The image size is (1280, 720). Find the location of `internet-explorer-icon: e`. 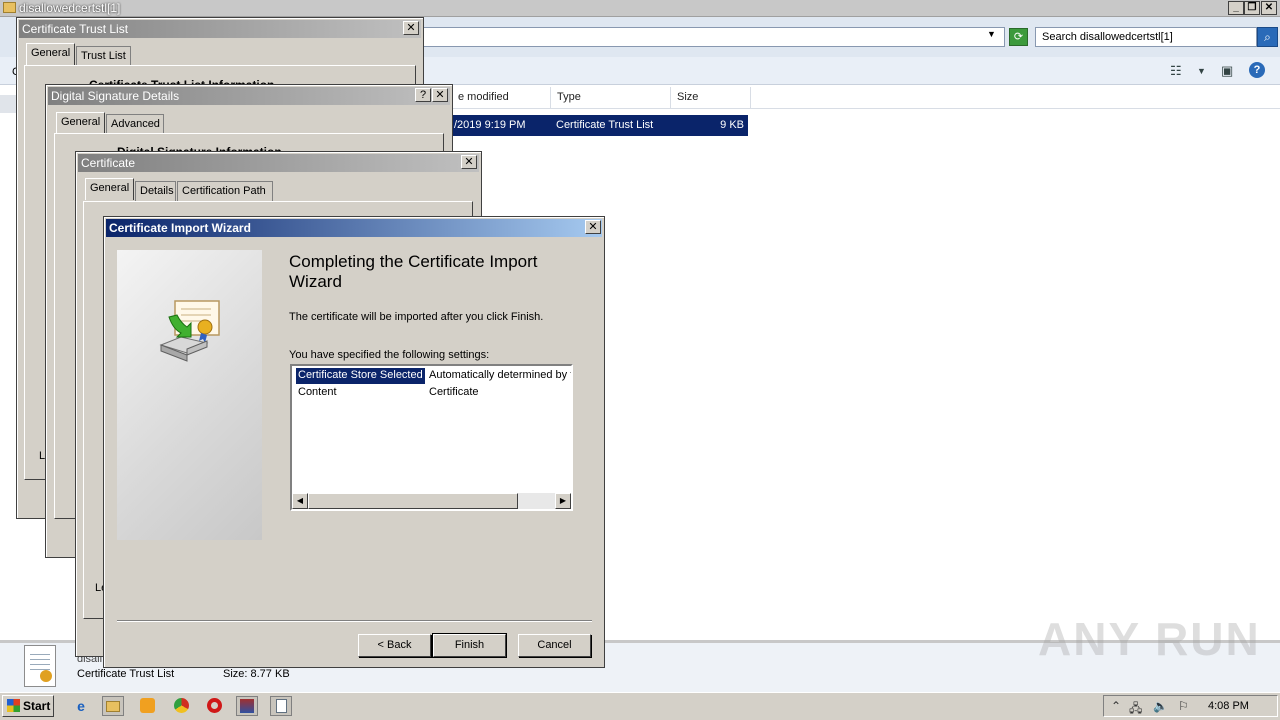

internet-explorer-icon: e is located at coordinates (81, 706).